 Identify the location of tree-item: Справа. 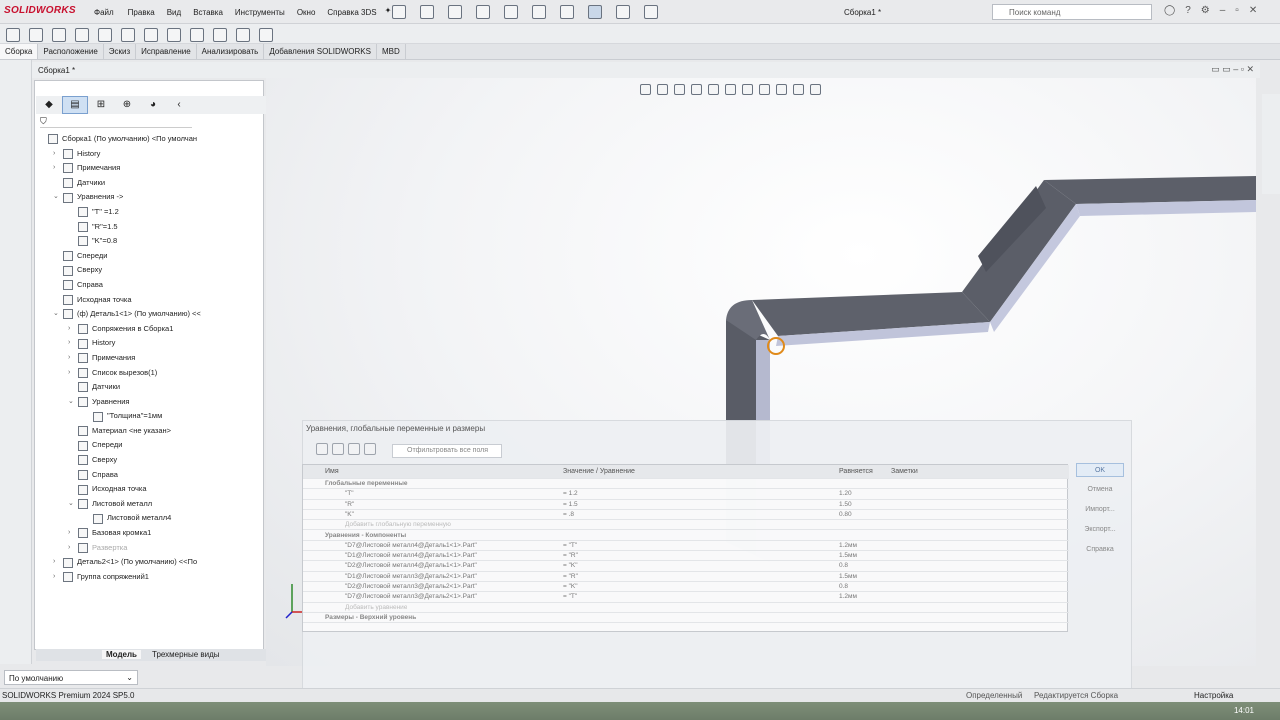
(150, 285).